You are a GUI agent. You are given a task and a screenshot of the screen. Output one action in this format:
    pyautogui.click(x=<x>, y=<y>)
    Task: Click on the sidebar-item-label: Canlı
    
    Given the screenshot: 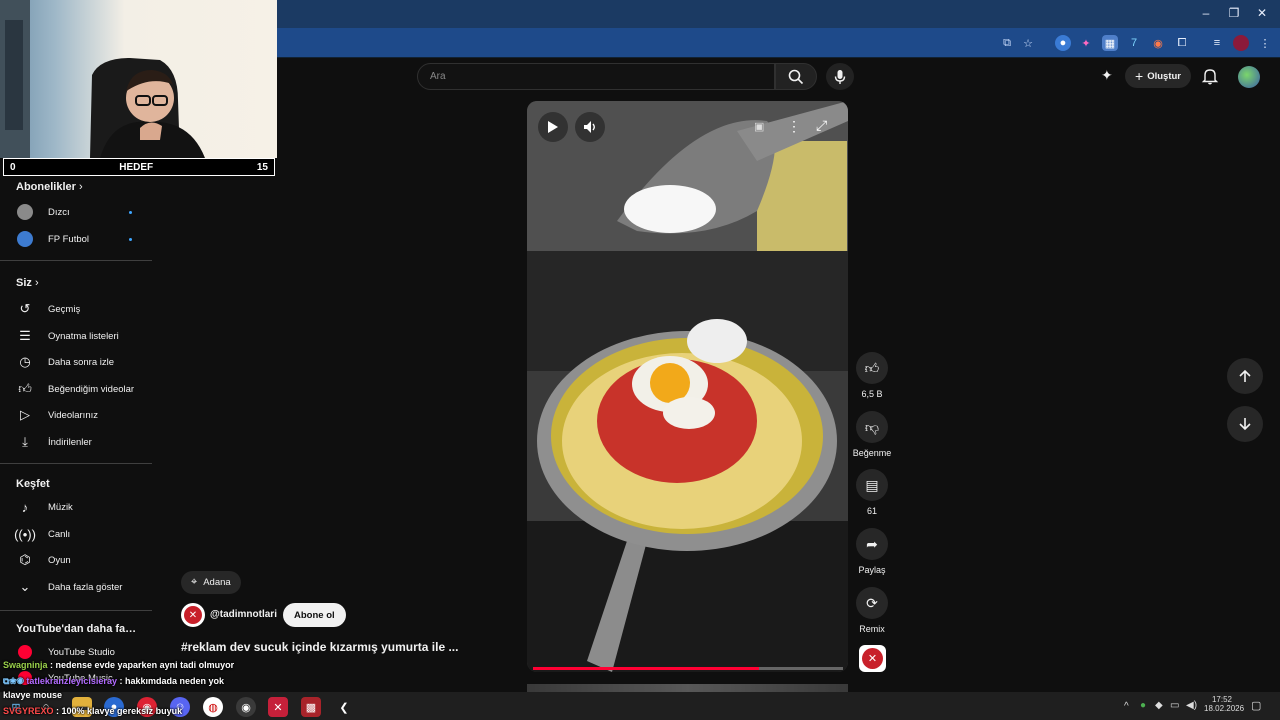 What is the action you would take?
    pyautogui.click(x=59, y=534)
    